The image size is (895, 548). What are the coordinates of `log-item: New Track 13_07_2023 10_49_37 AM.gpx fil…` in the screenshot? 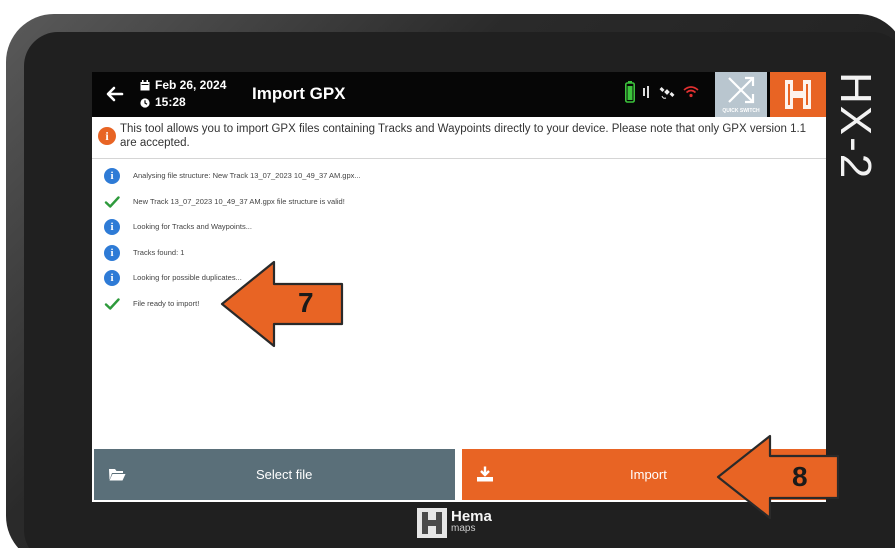 It's located at (459, 203).